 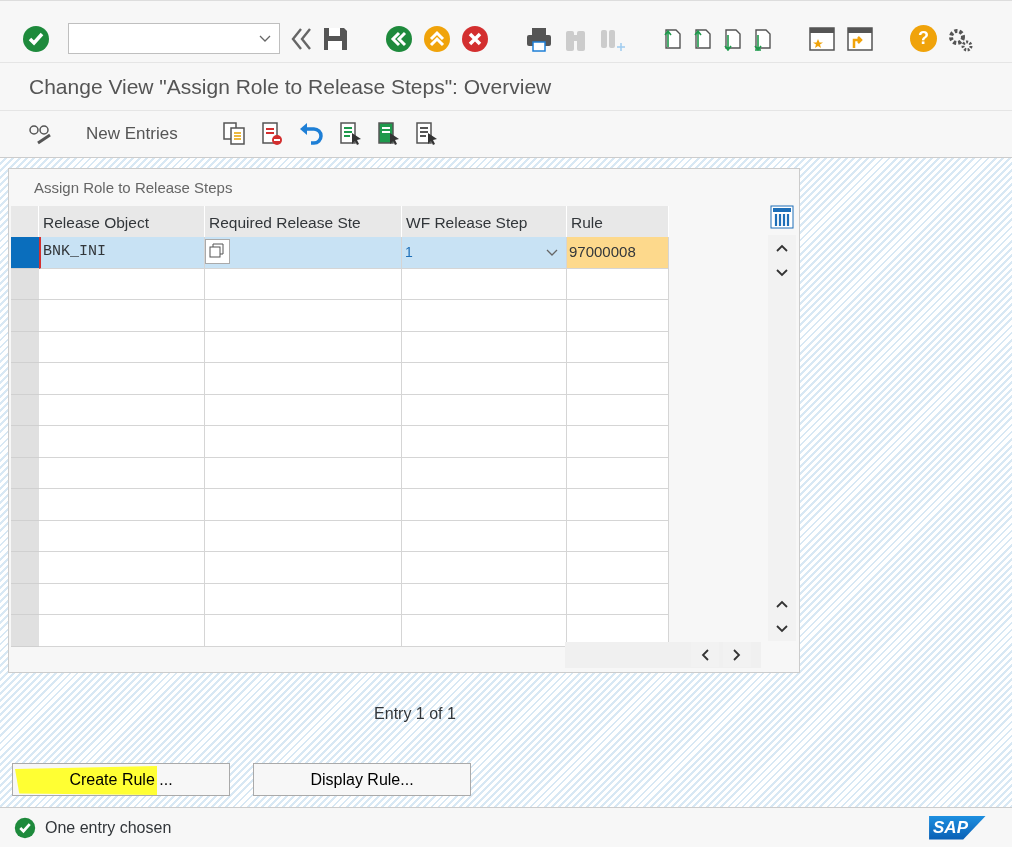 I want to click on new-window-icon, so click(x=822, y=38).